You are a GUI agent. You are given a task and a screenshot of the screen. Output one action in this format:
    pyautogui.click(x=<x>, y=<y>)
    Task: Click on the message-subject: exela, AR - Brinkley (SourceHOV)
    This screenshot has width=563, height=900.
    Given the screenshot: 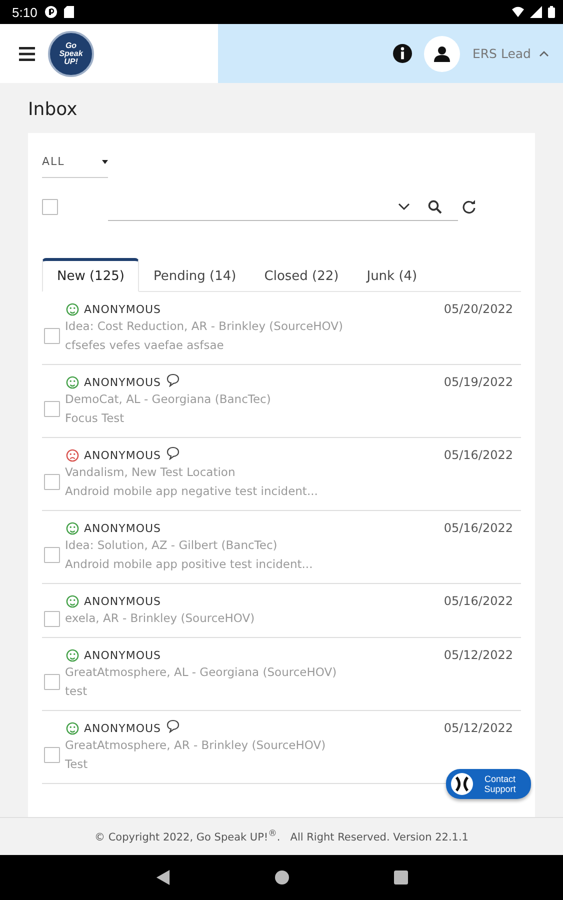 What is the action you would take?
    pyautogui.click(x=160, y=618)
    